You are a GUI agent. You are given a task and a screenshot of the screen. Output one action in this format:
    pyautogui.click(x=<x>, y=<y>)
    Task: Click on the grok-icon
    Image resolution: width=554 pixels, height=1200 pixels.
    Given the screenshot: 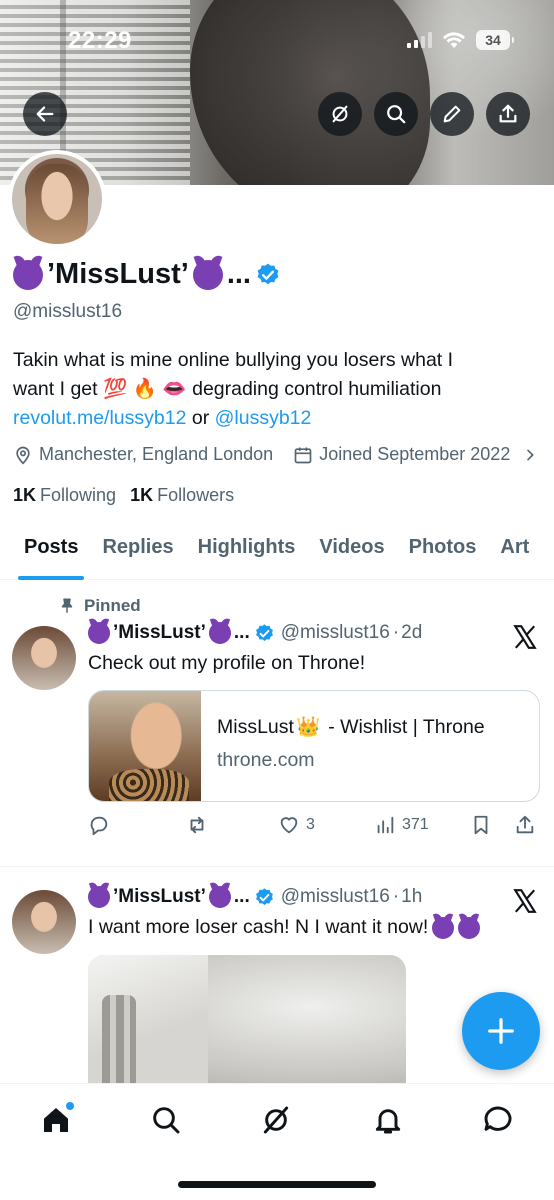 What is the action you would take?
    pyautogui.click(x=340, y=114)
    